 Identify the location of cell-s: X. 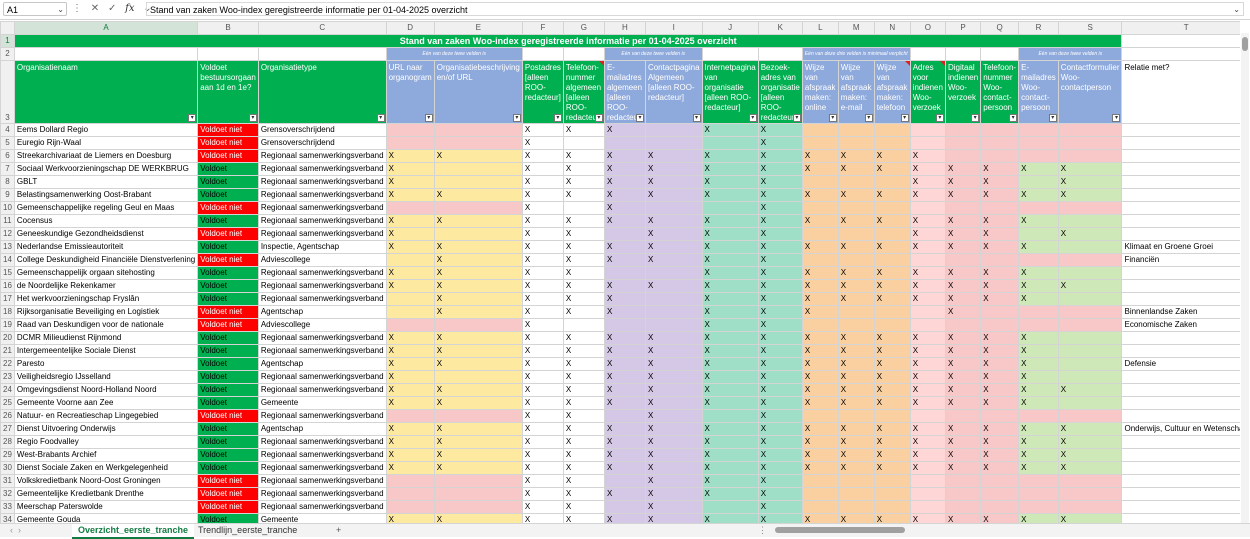
(1090, 195).